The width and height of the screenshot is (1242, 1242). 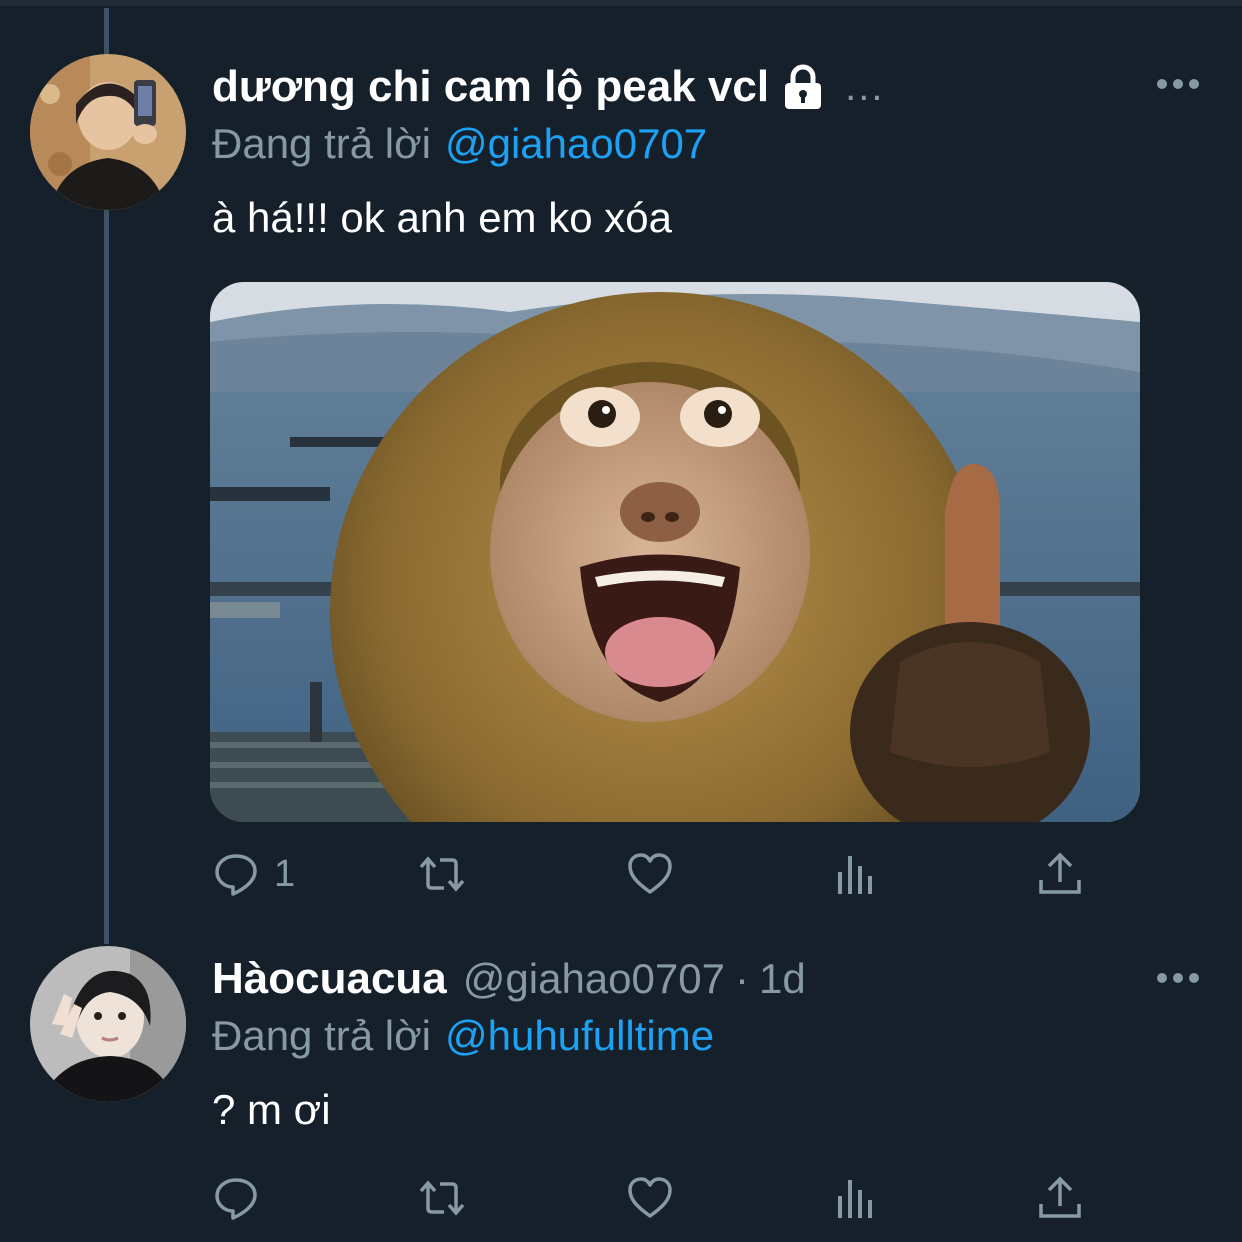 What do you see at coordinates (442, 217) in the screenshot?
I see `tweet-text: à há!!! ok anh em ko xóa` at bounding box center [442, 217].